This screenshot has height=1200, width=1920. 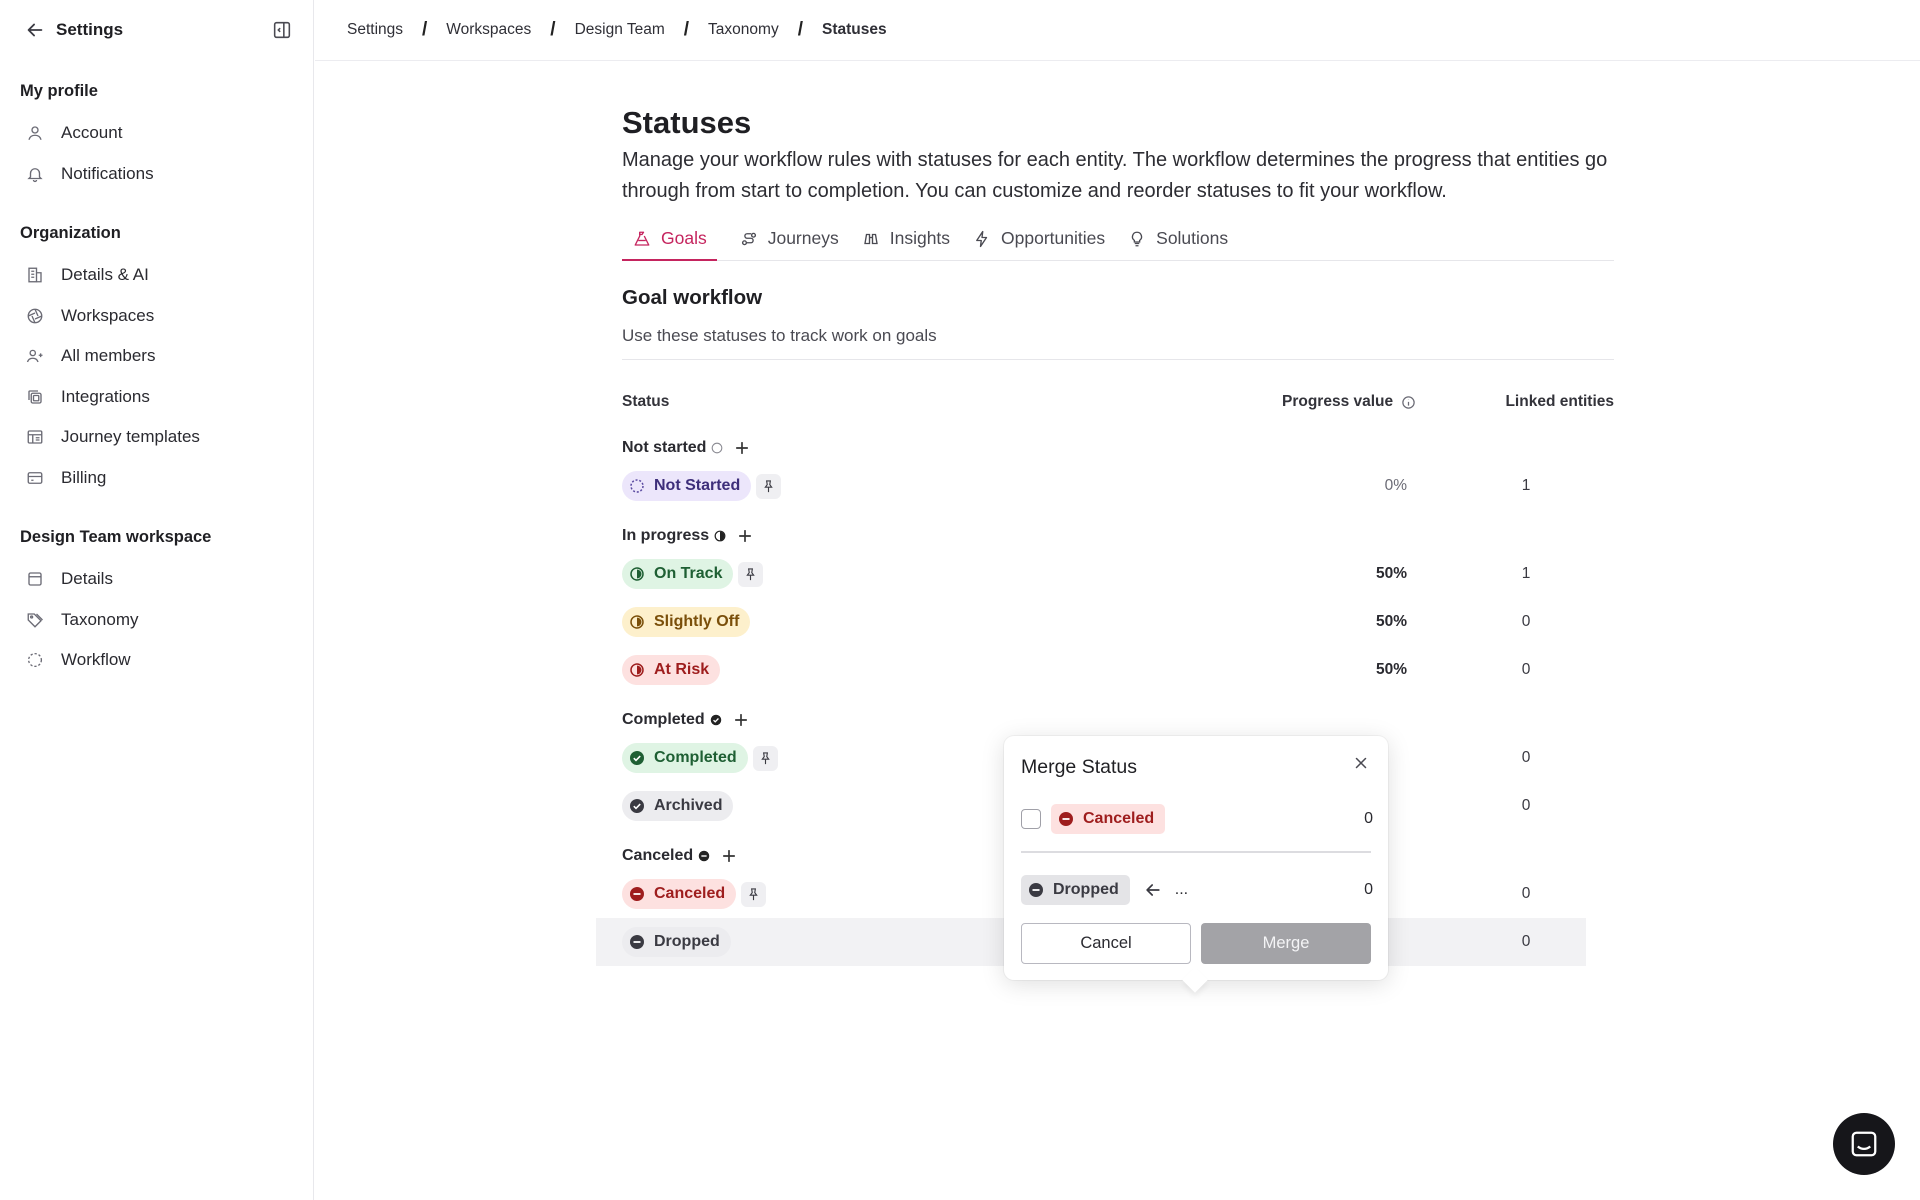 What do you see at coordinates (1286, 943) in the screenshot?
I see `merge-button: Merge` at bounding box center [1286, 943].